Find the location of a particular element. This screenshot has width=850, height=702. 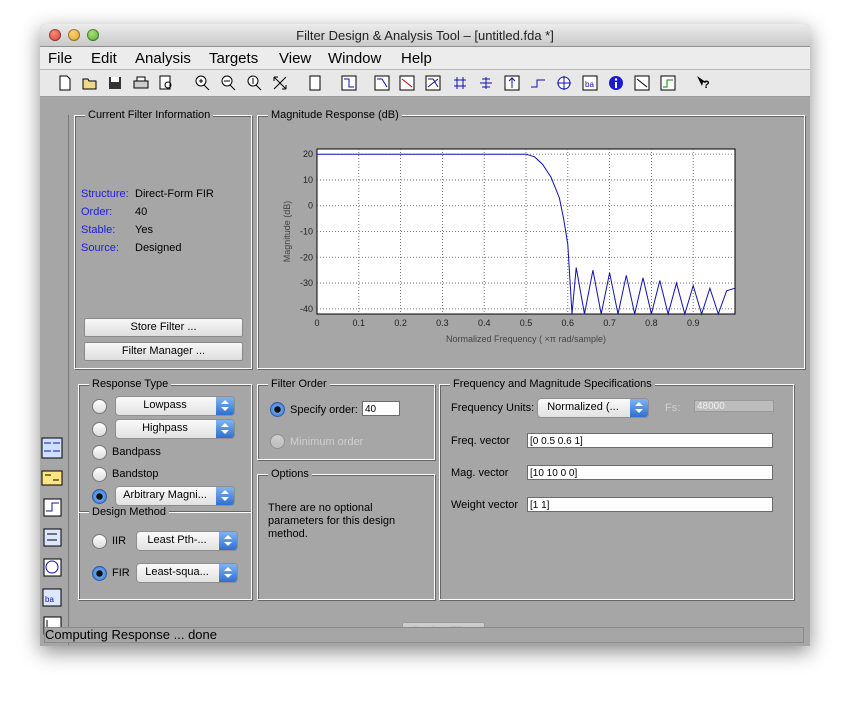

filter-order-title: Filter Order is located at coordinates (299, 384).